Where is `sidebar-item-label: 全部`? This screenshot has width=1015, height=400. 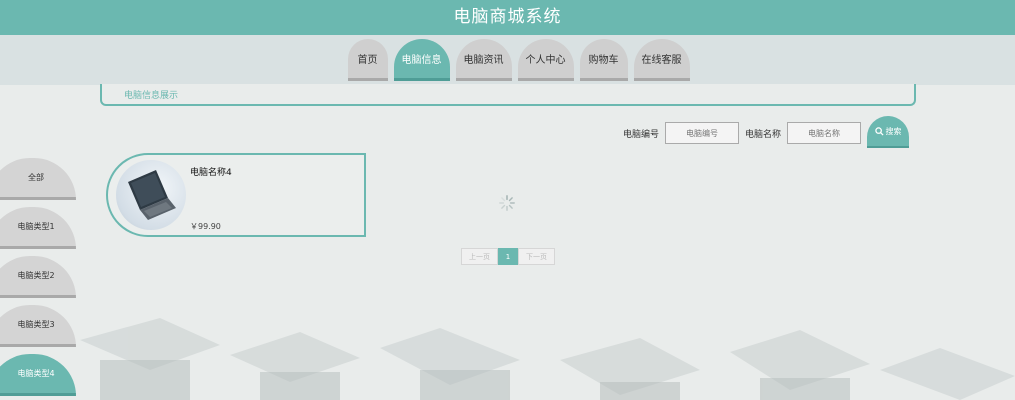
sidebar-item-label: 全部 is located at coordinates (36, 177).